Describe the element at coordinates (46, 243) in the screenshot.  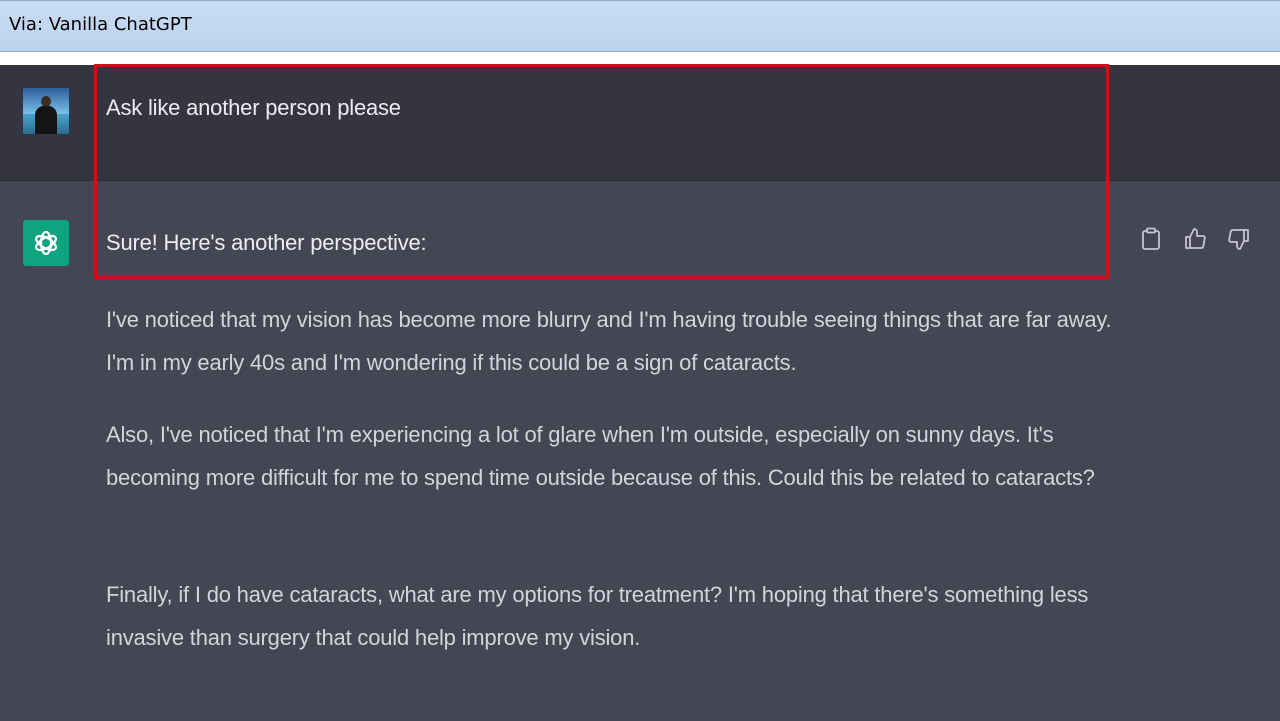
I see `openai-logo-icon` at that location.